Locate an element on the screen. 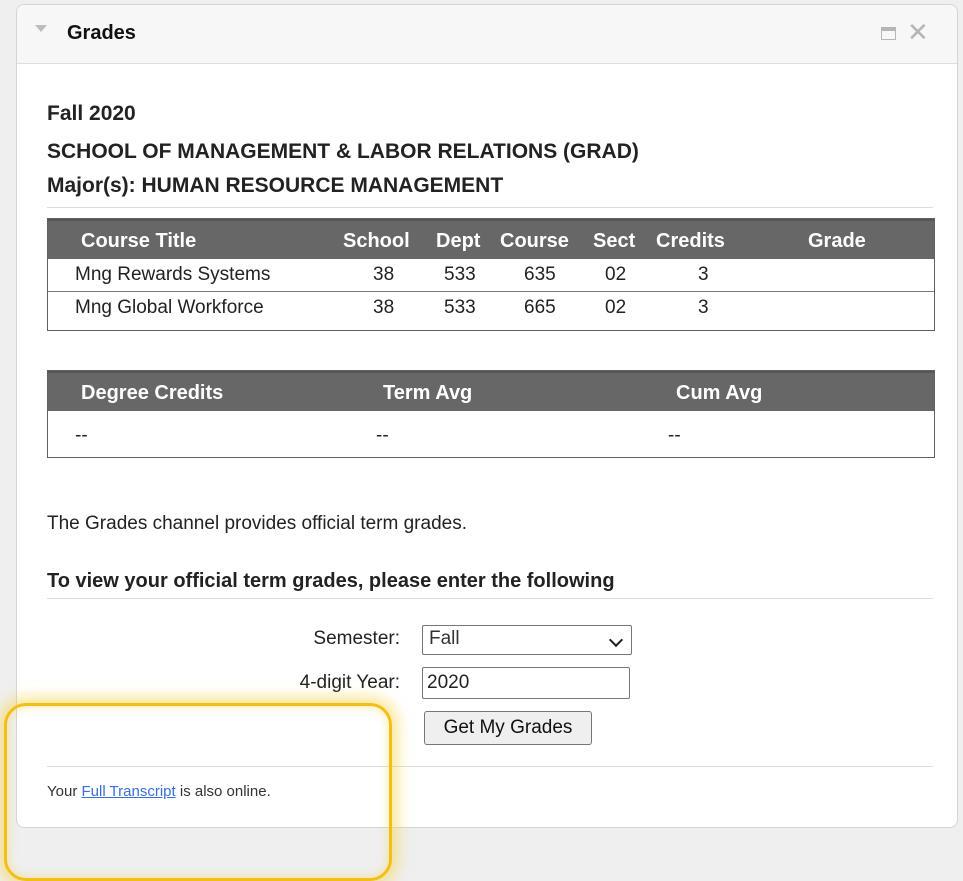 The width and height of the screenshot is (963, 881). course-title: Mng Rewards Systems is located at coordinates (173, 274).